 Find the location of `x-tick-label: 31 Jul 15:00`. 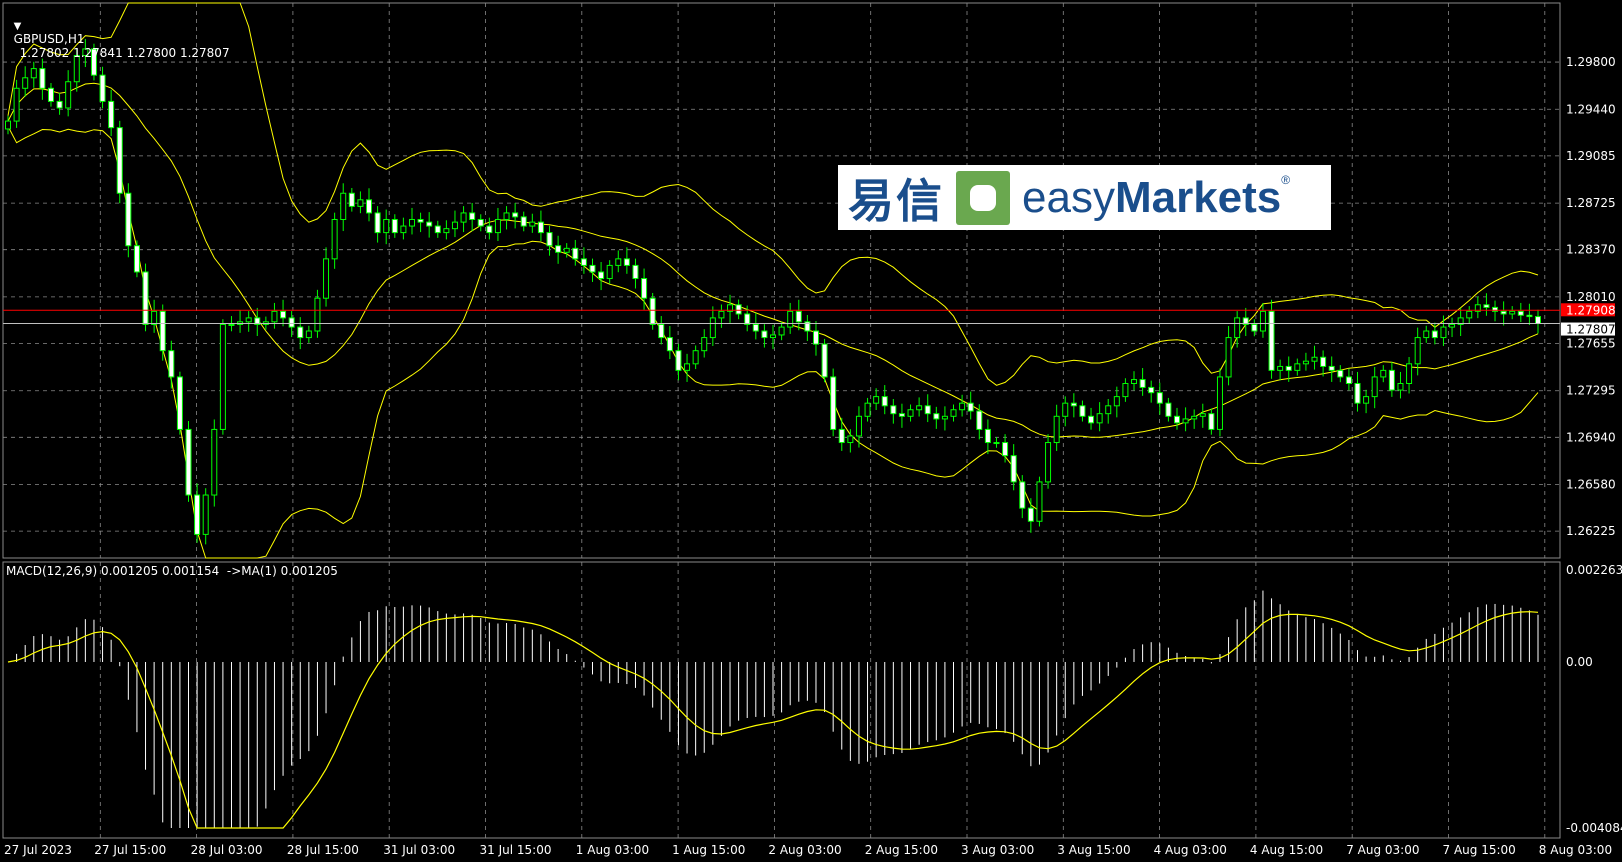

x-tick-label: 31 Jul 15:00 is located at coordinates (516, 850).